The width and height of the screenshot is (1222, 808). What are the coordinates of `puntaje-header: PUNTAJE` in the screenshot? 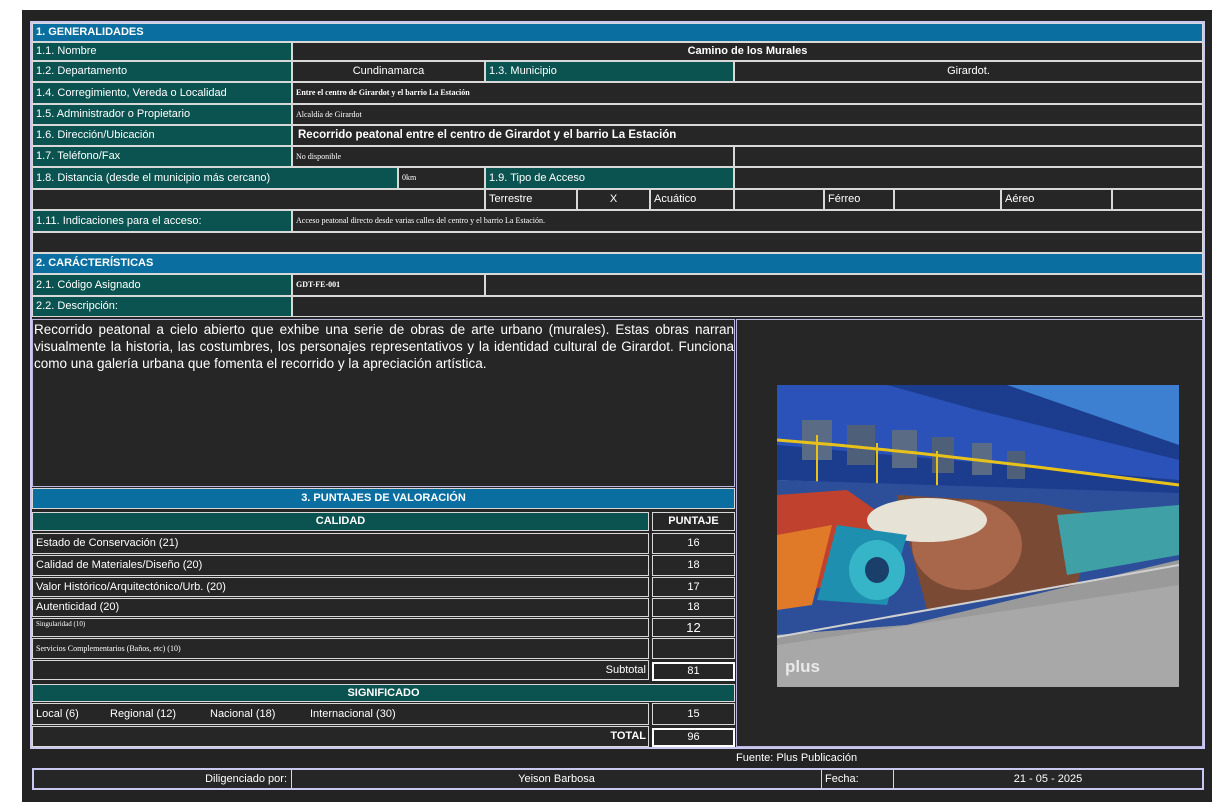 It's located at (693, 521).